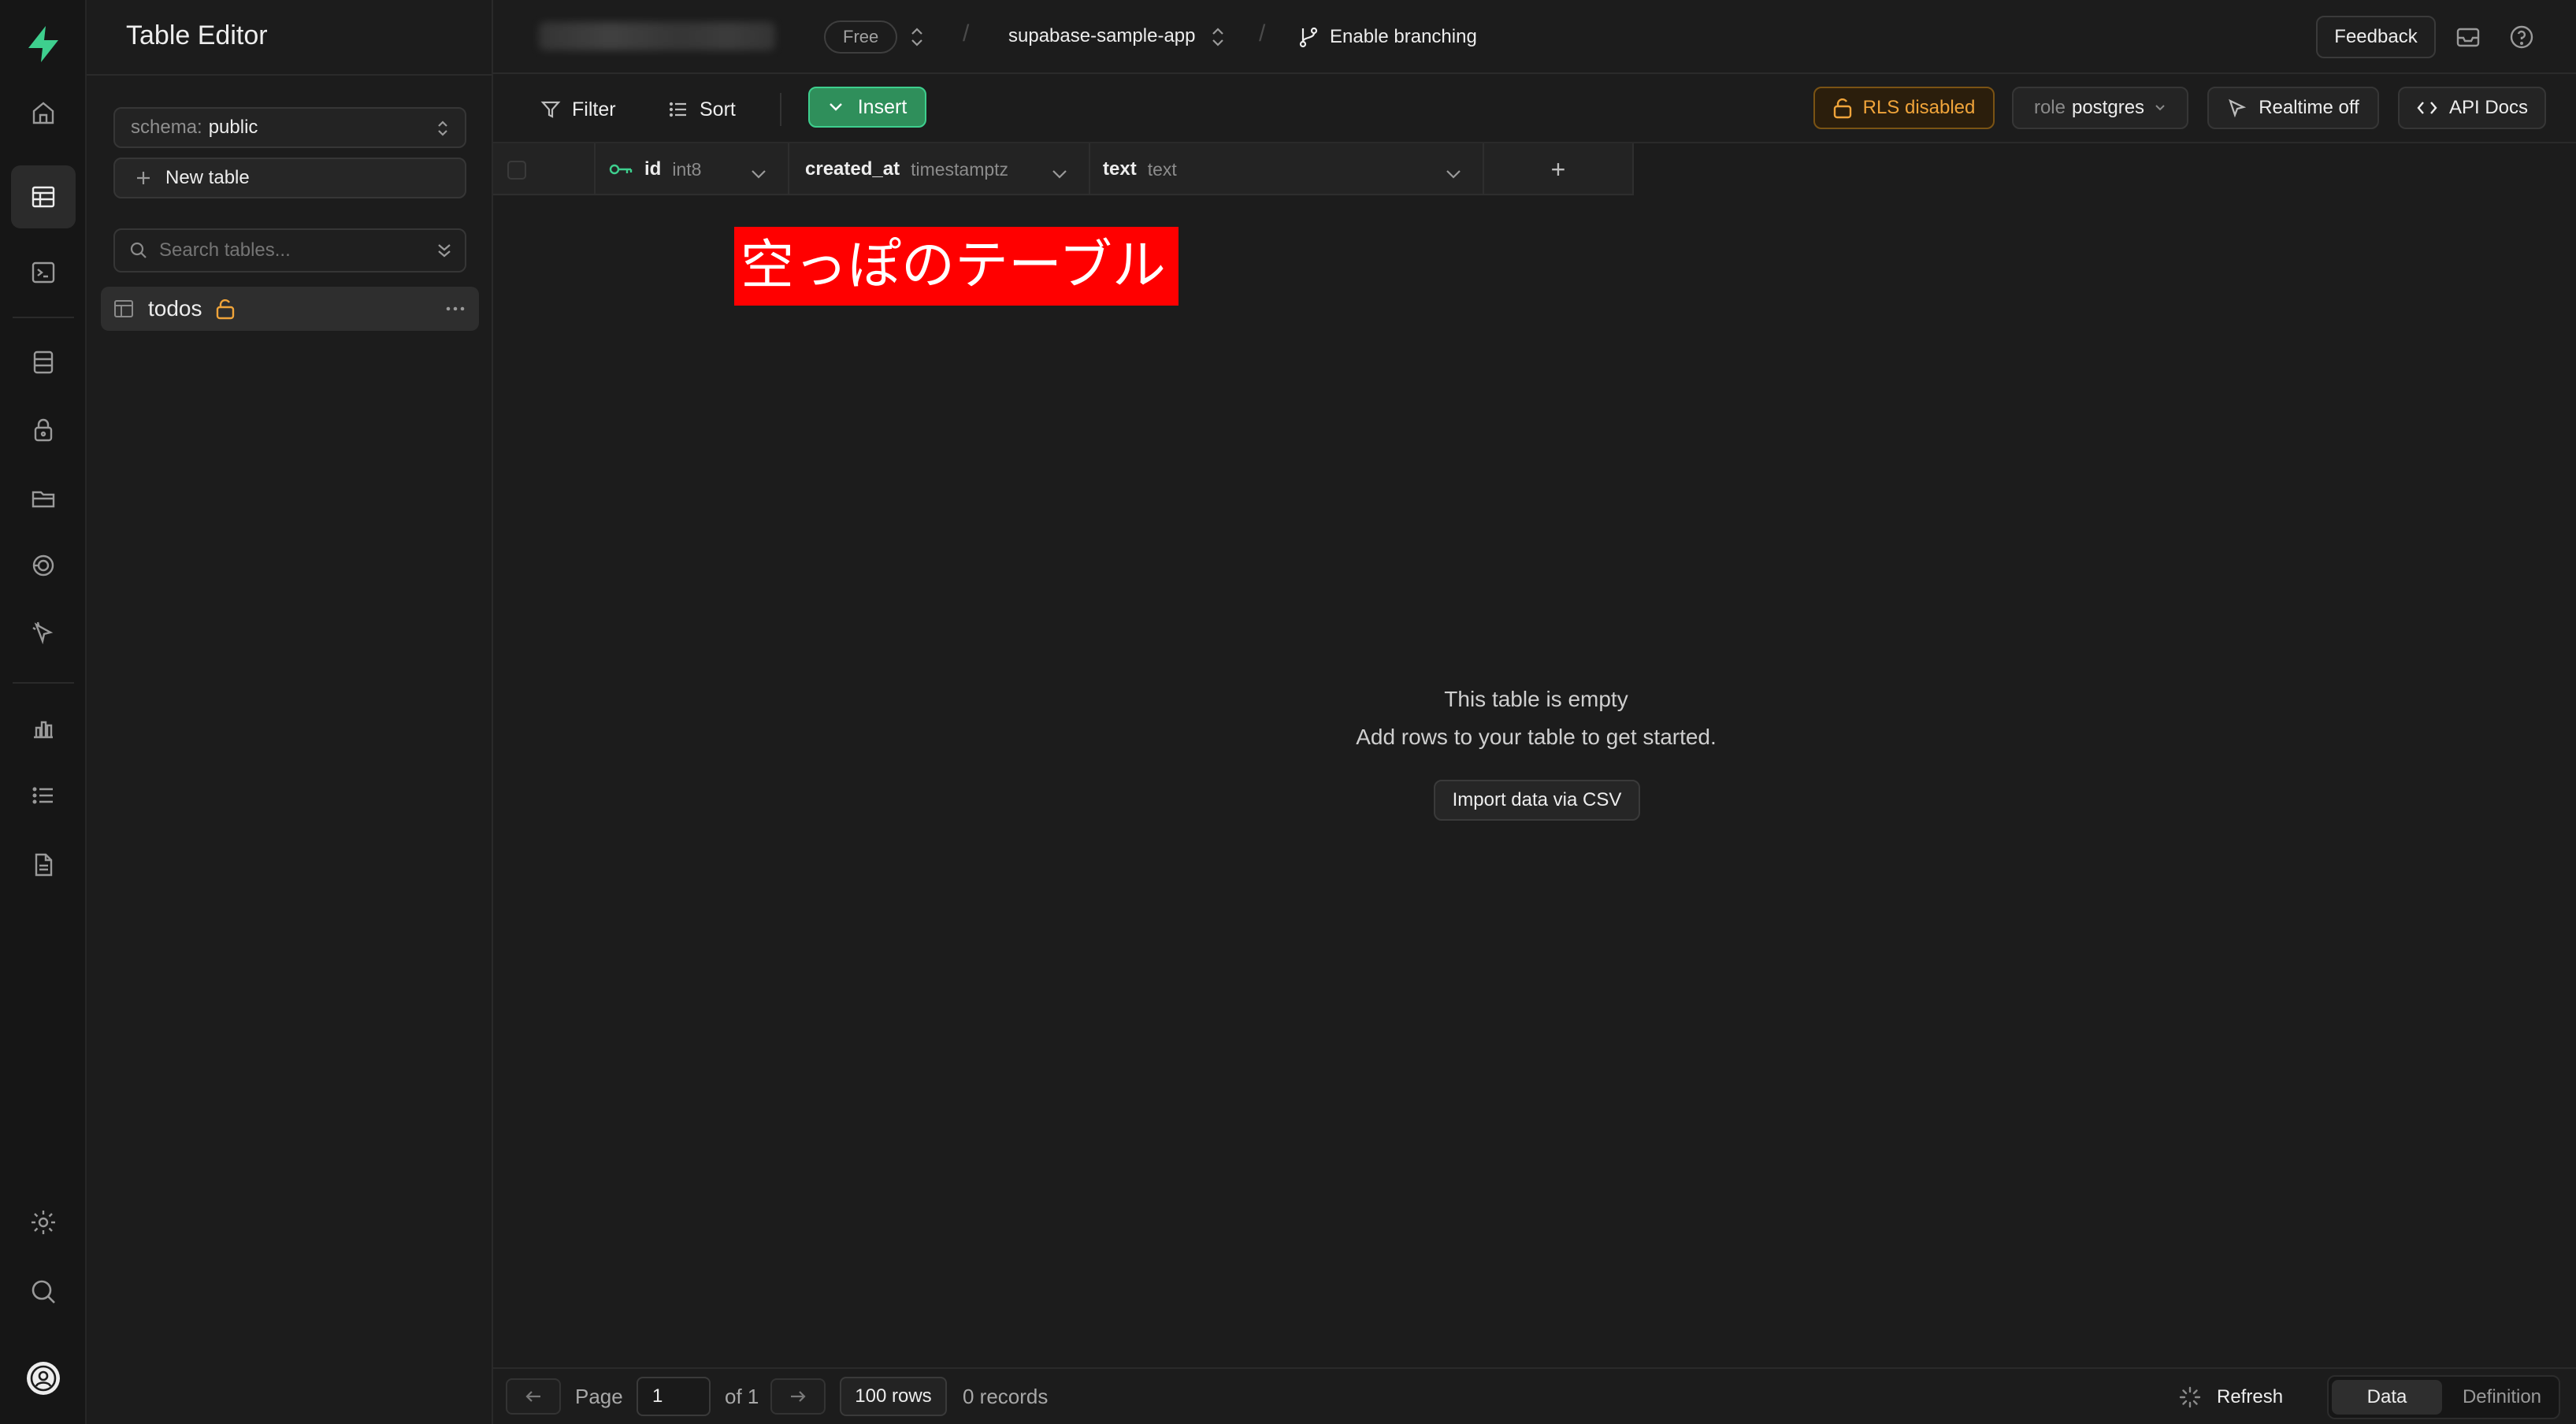  What do you see at coordinates (594, 109) in the screenshot?
I see `filter-label: Filter` at bounding box center [594, 109].